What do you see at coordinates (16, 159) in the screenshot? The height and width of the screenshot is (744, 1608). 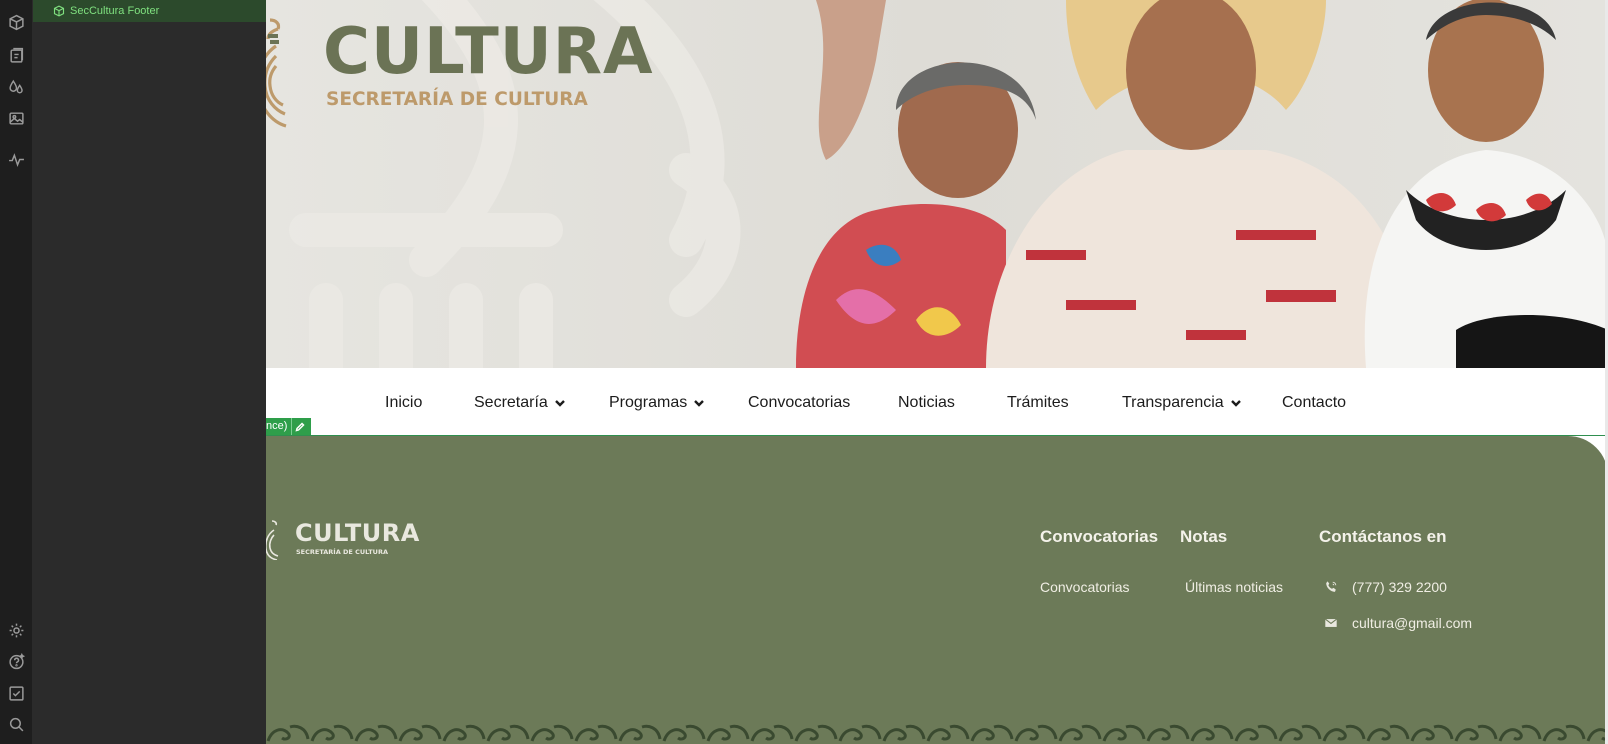 I see `activity-icon` at bounding box center [16, 159].